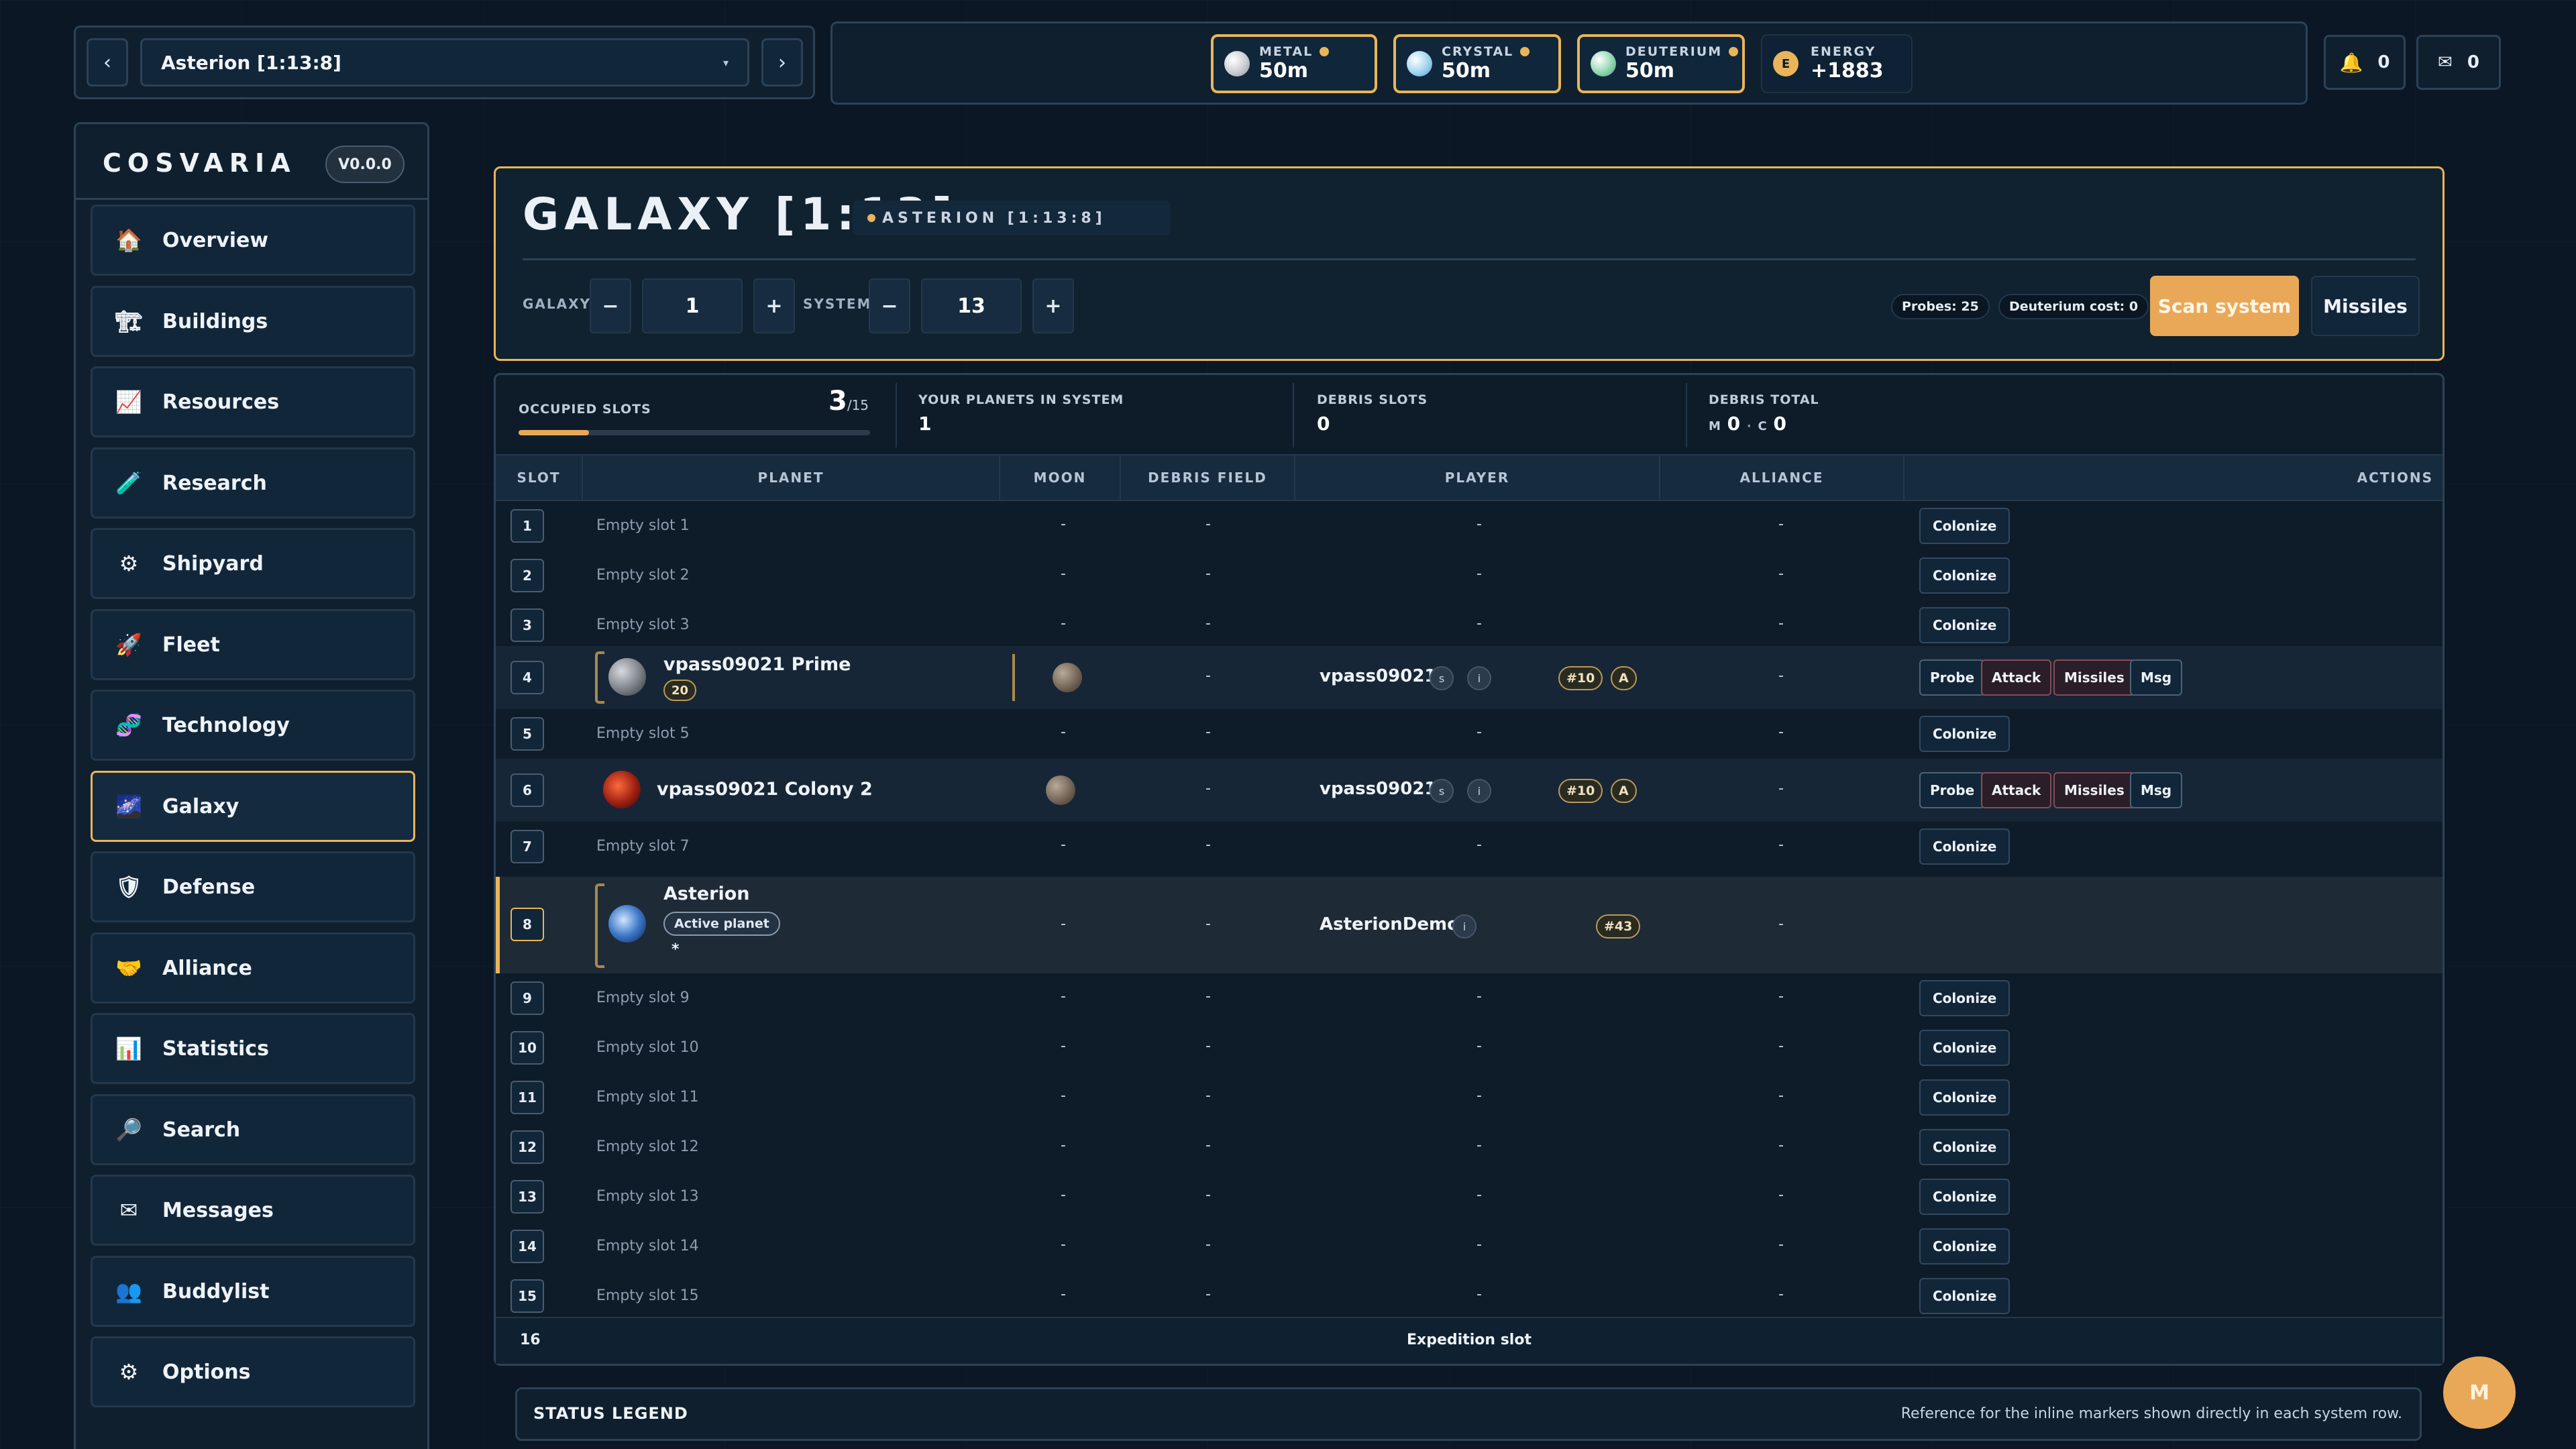  I want to click on crystal-resource: CRYSTAL 50m, so click(1477, 63).